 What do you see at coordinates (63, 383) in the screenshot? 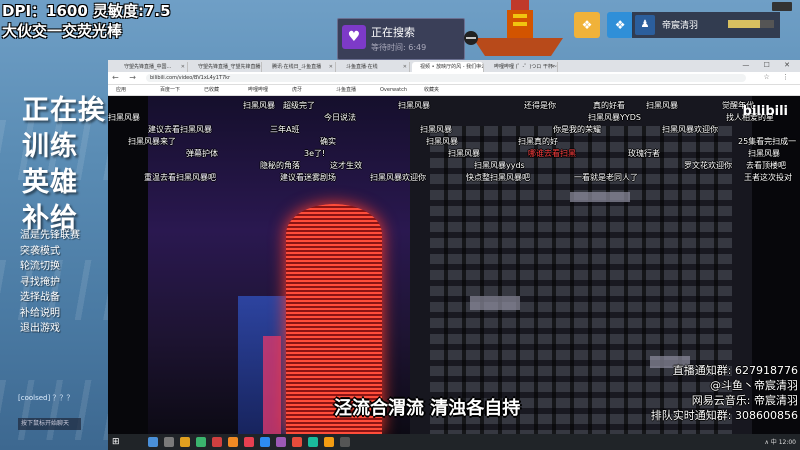
I see `chat-spacer` at bounding box center [63, 383].